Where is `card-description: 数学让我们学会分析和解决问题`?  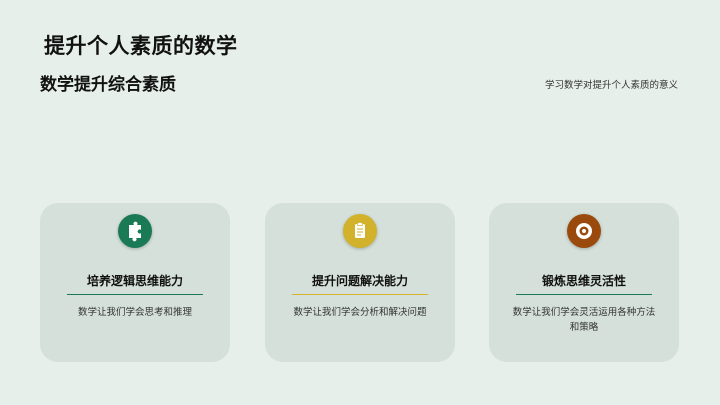 card-description: 数学让我们学会分析和解决问题 is located at coordinates (360, 312).